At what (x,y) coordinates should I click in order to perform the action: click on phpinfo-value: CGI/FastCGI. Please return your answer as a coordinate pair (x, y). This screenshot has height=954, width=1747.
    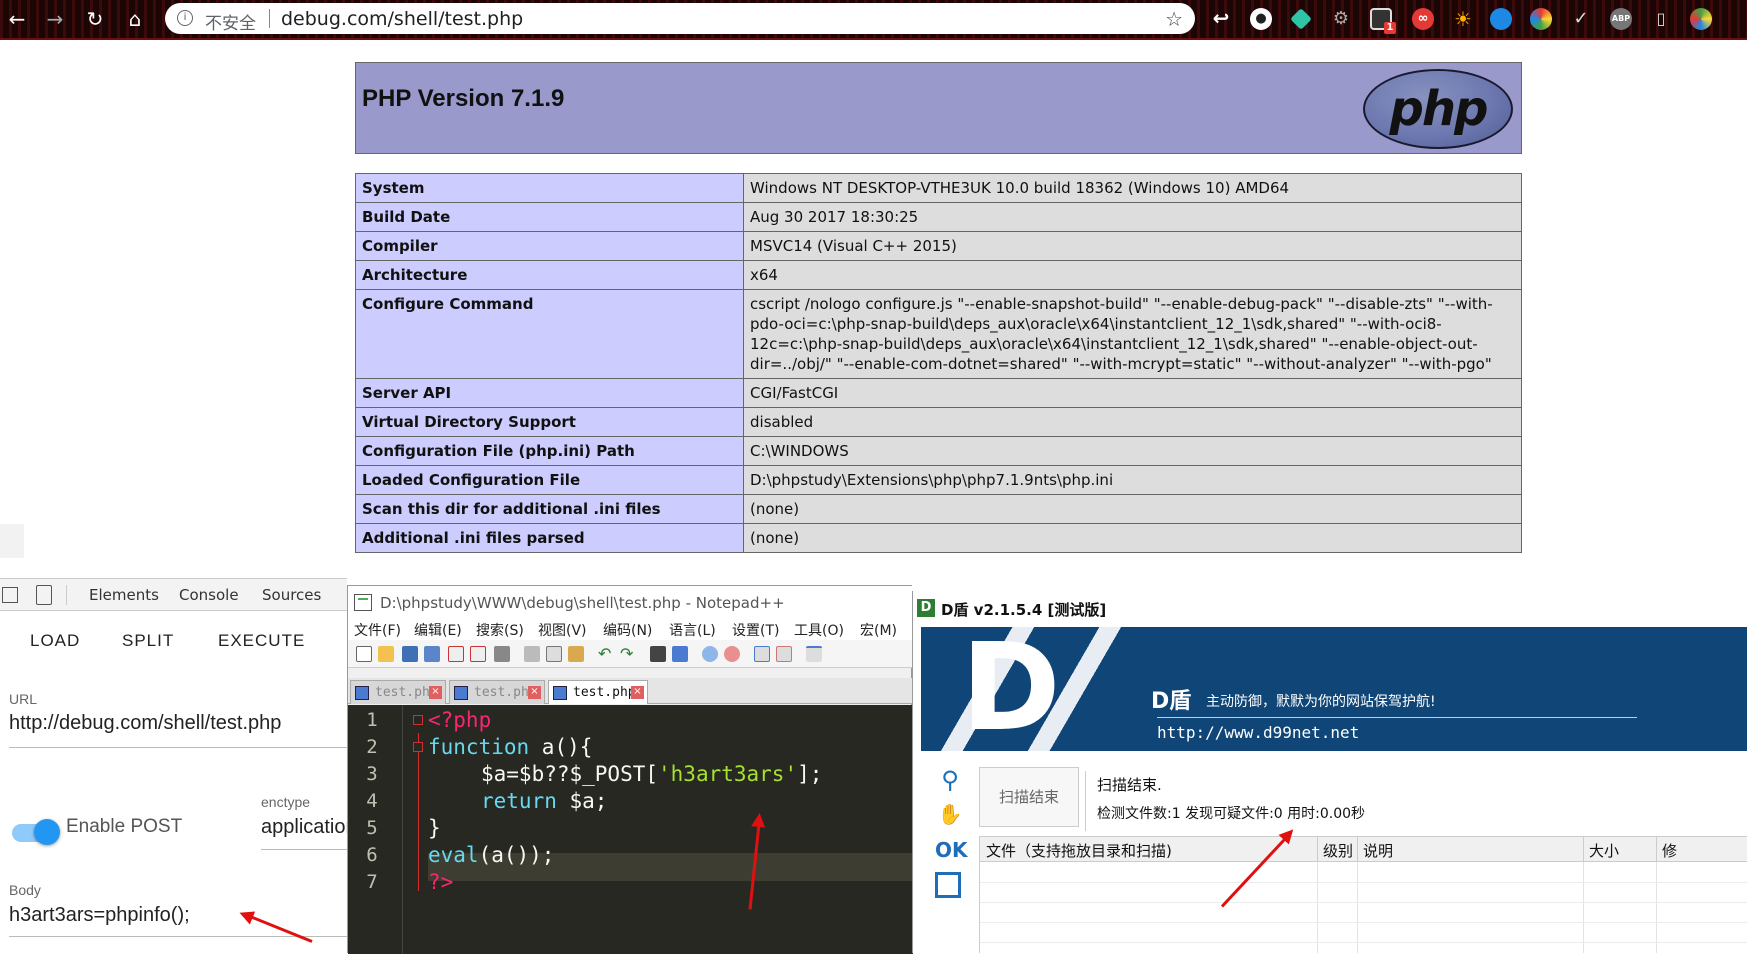
    Looking at the image, I should click on (1132, 393).